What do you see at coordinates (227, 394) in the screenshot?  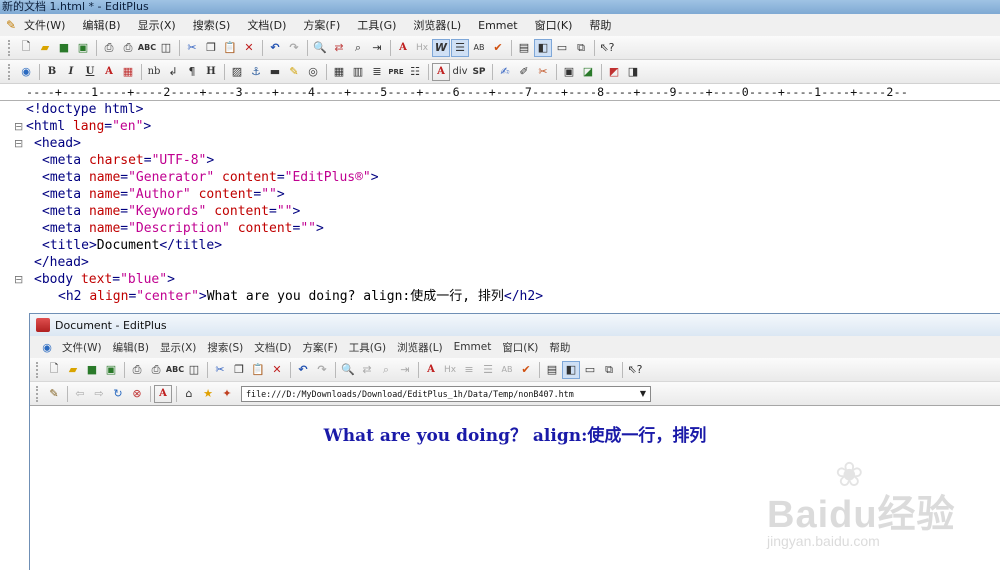 I see `history-icon: ✦` at bounding box center [227, 394].